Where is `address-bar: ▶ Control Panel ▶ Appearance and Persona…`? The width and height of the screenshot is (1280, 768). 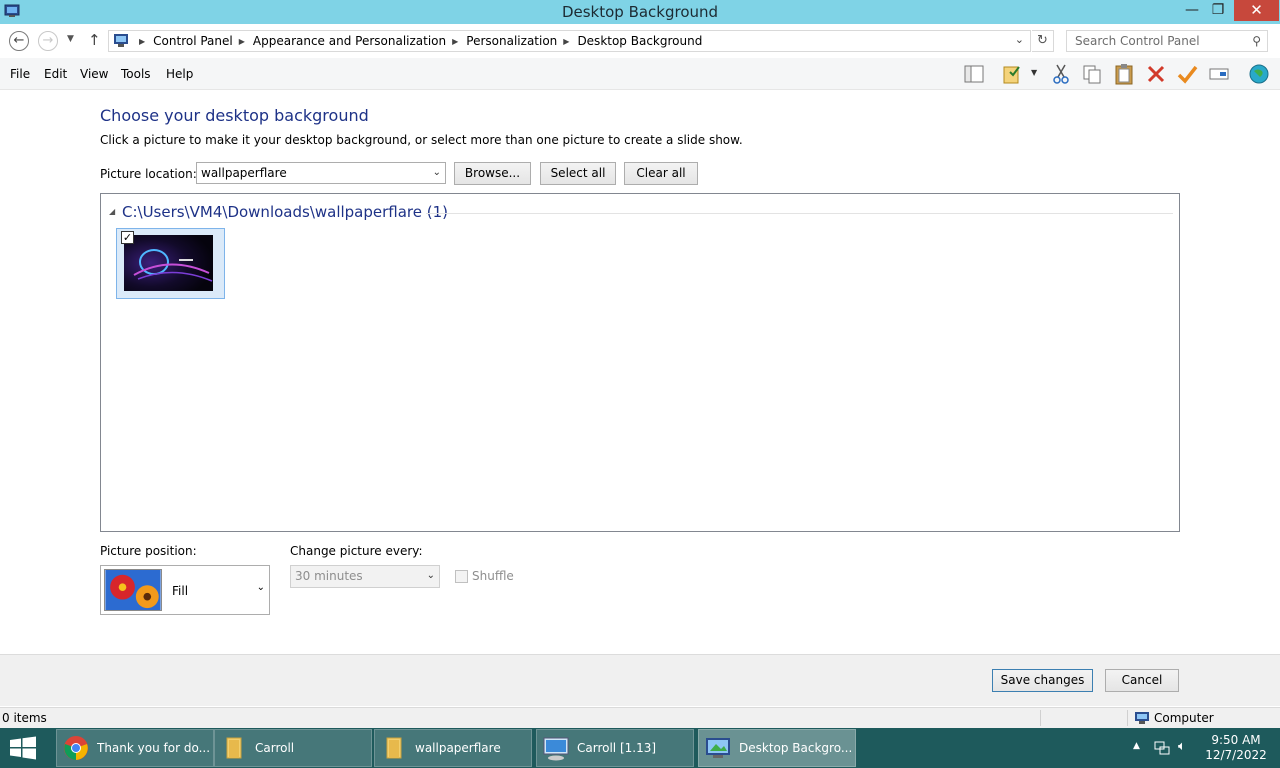 address-bar: ▶ Control Panel ▶ Appearance and Persona… is located at coordinates (569, 41).